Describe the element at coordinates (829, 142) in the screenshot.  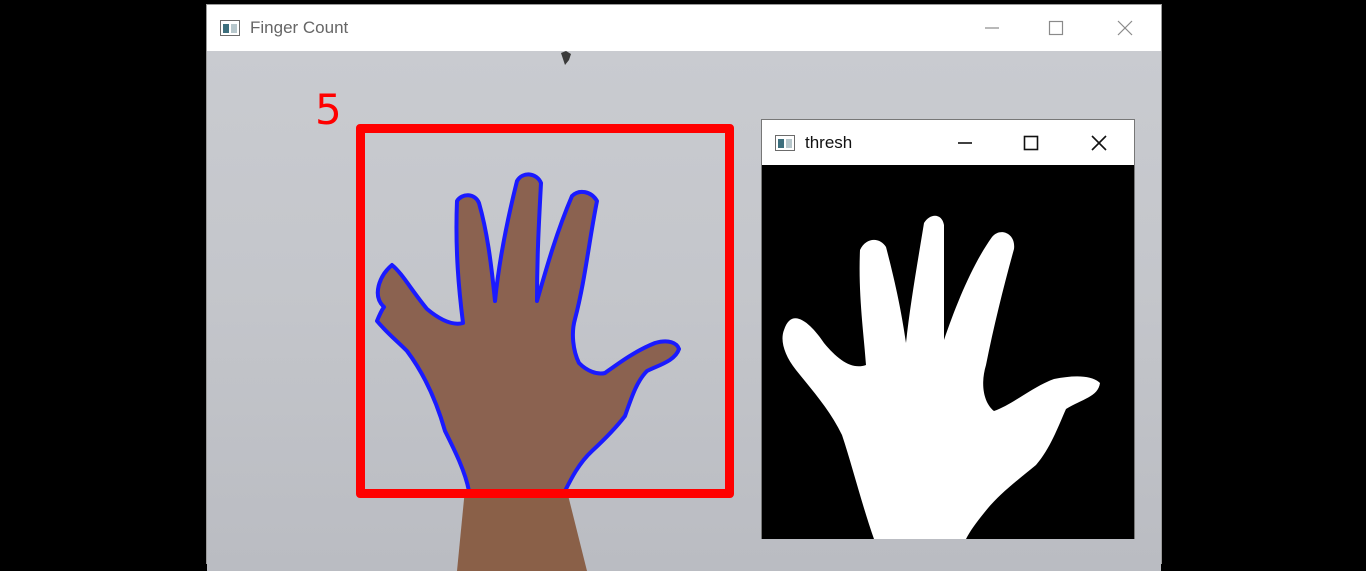
I see `window-title: thresh` at that location.